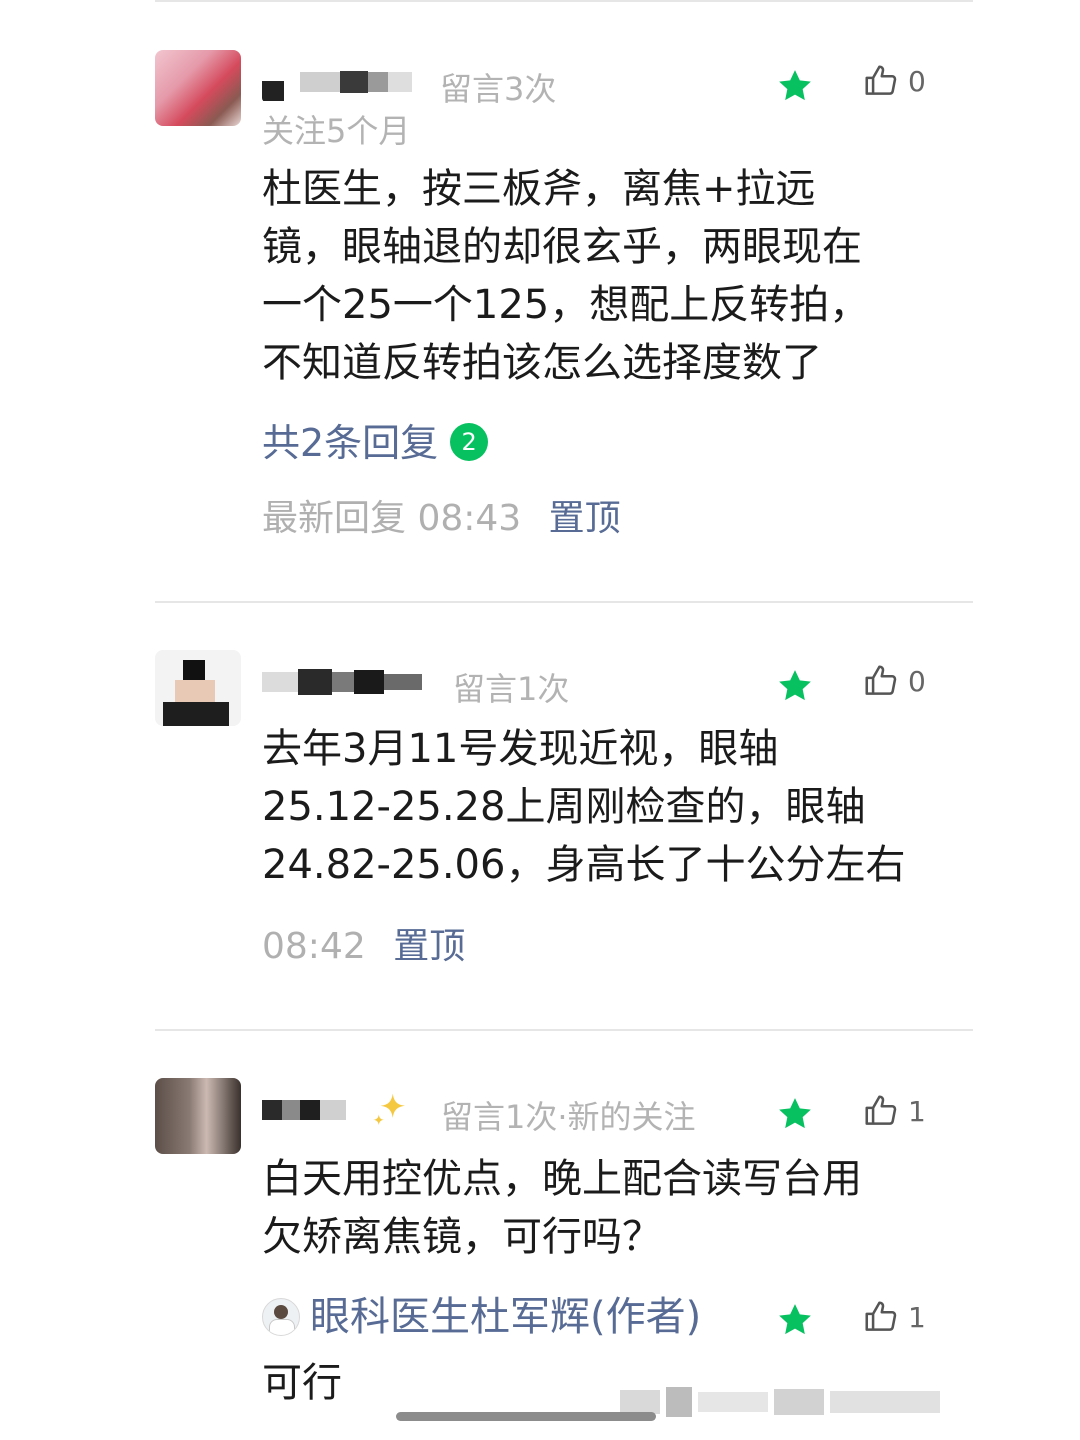  Describe the element at coordinates (314, 946) in the screenshot. I see `comment-time: 08:42` at that location.